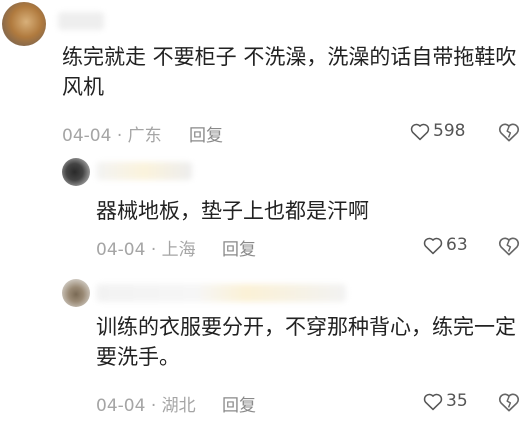 The height and width of the screenshot is (423, 531). What do you see at coordinates (178, 406) in the screenshot?
I see `comment-location: 湖北` at bounding box center [178, 406].